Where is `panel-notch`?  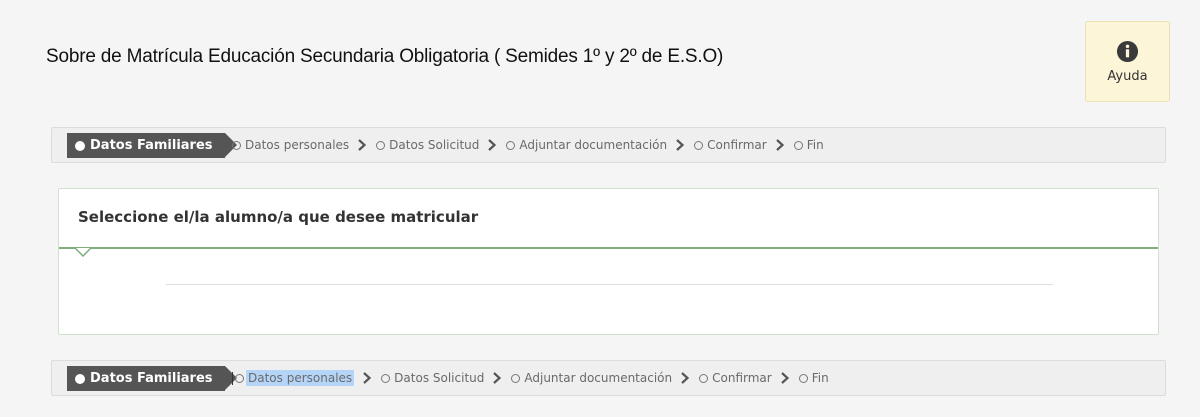 panel-notch is located at coordinates (83, 252).